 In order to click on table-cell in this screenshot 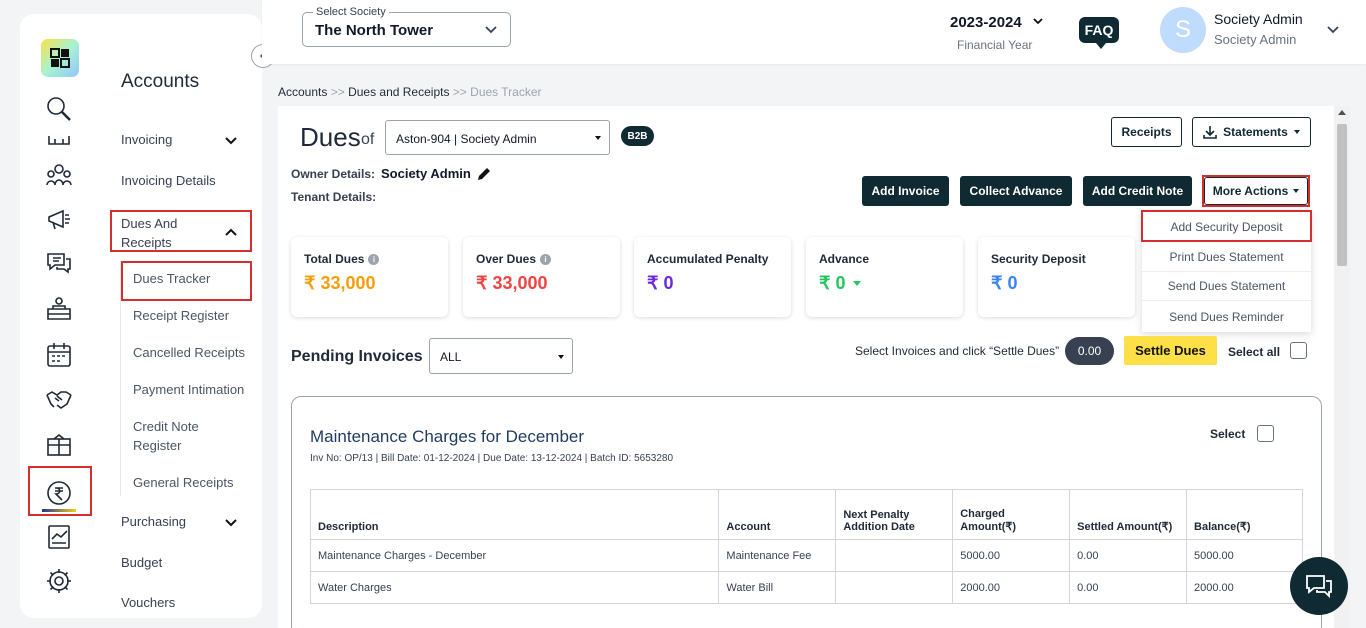, I will do `click(894, 587)`.